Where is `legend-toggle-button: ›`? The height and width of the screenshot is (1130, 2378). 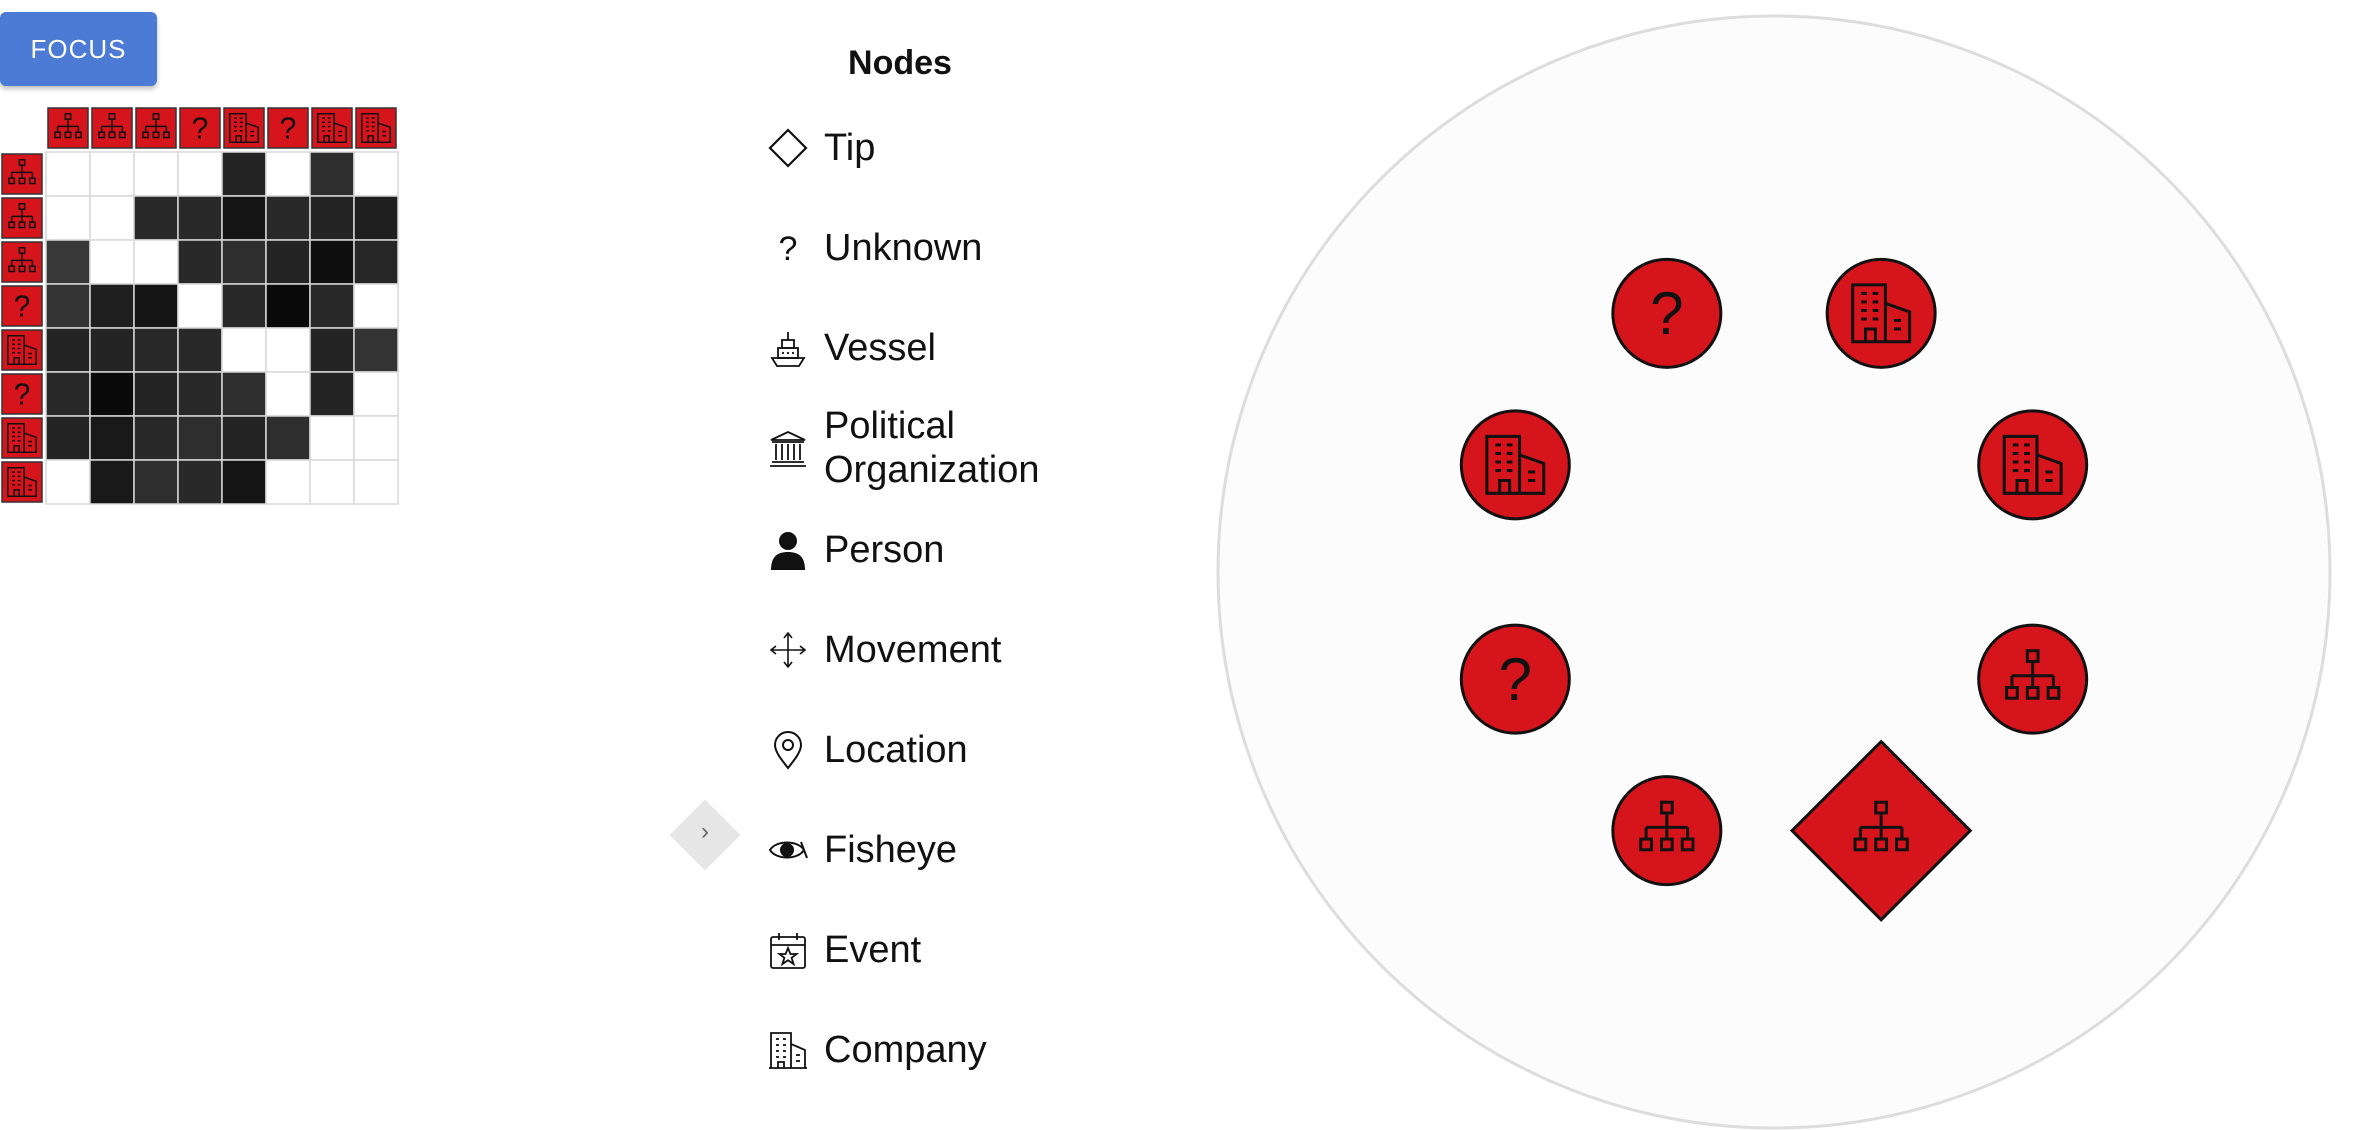 legend-toggle-button: › is located at coordinates (705, 835).